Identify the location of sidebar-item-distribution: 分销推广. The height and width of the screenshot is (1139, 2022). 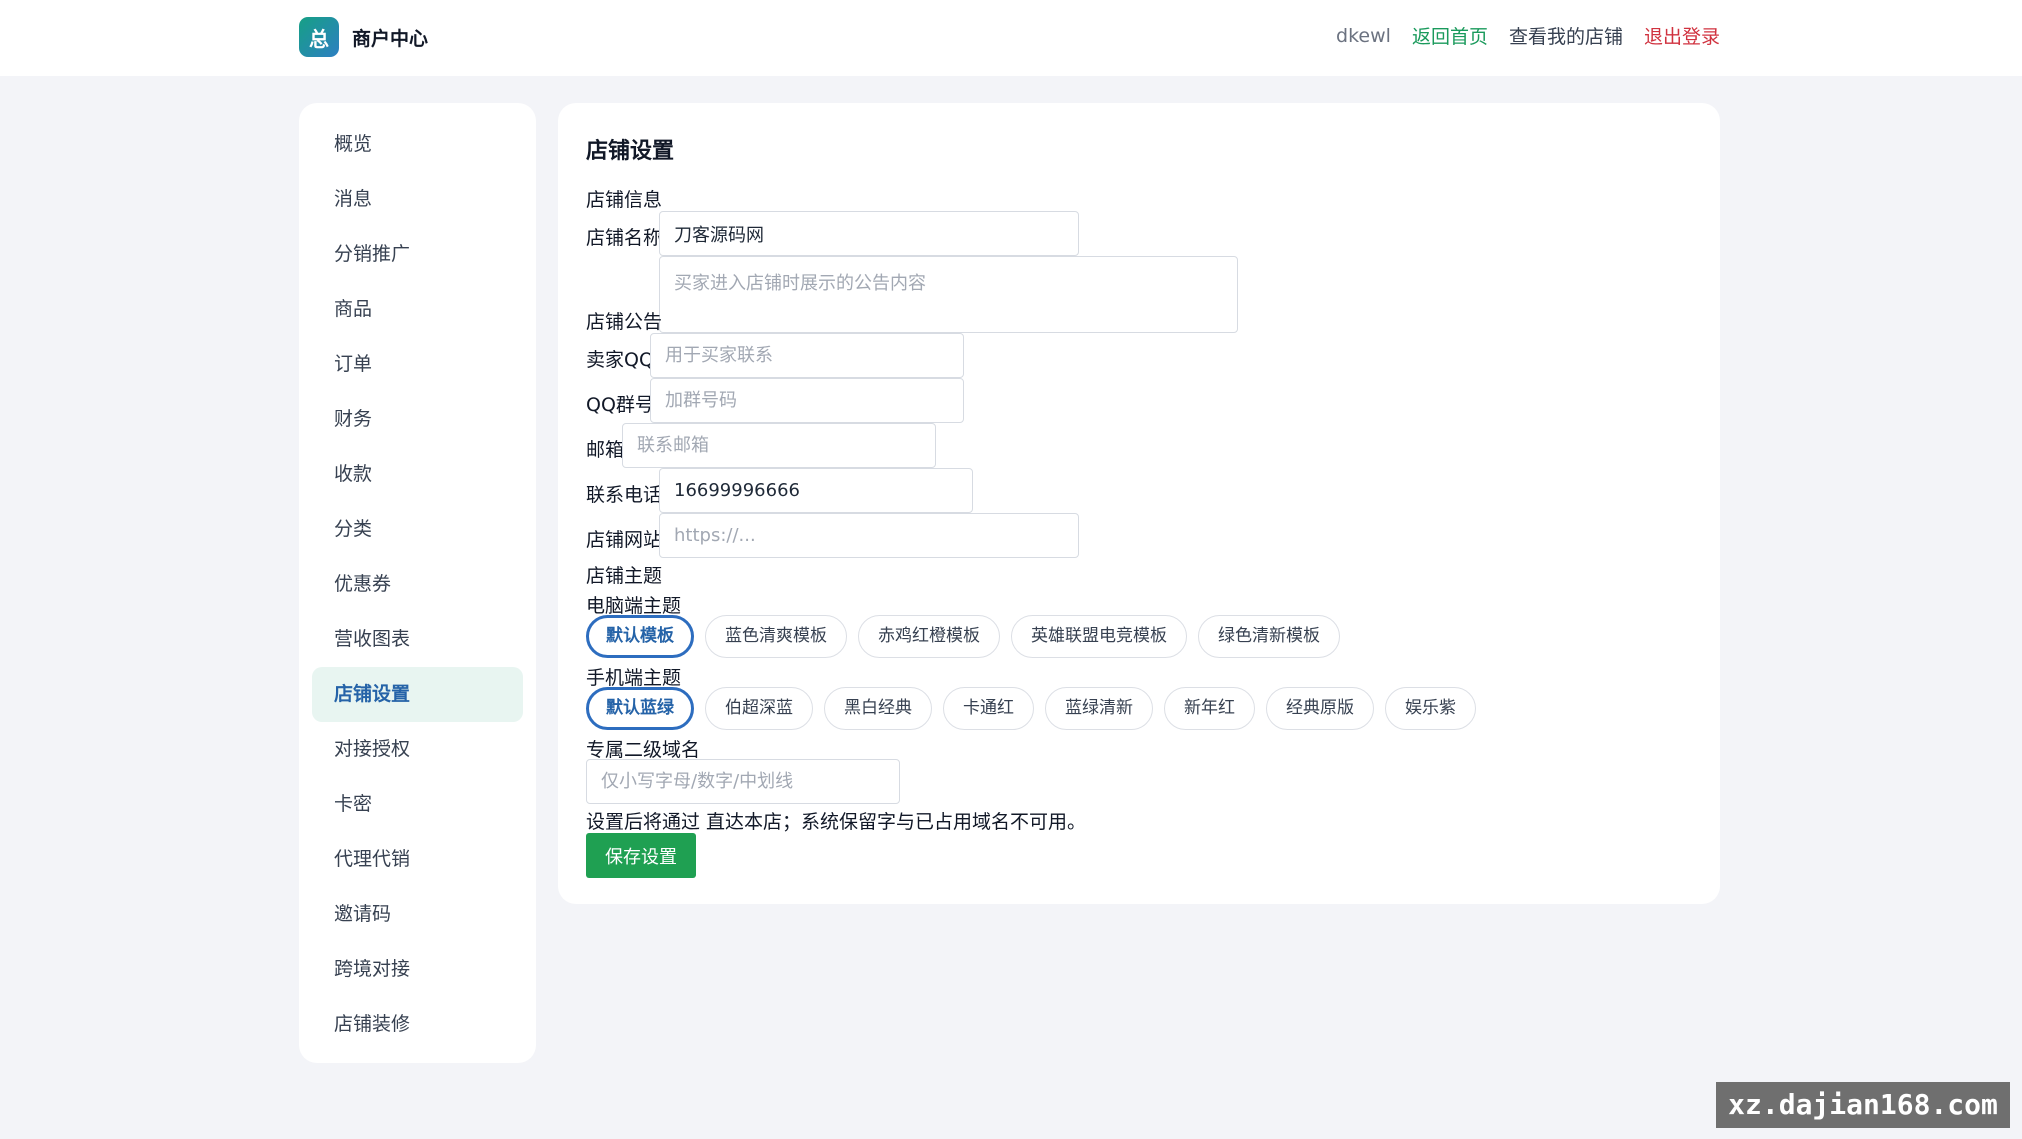
(417, 254).